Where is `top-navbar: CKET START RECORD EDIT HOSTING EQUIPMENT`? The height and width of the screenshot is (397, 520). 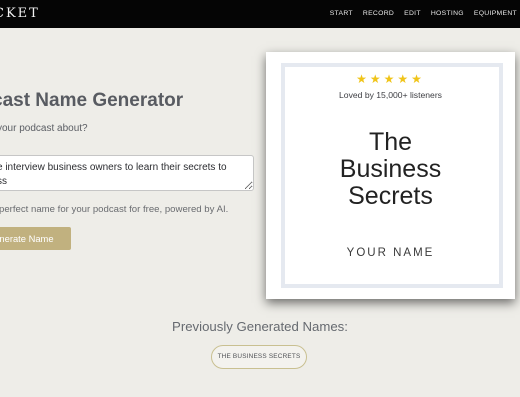
top-navbar: CKET START RECORD EDIT HOSTING EQUIPMENT is located at coordinates (260, 14).